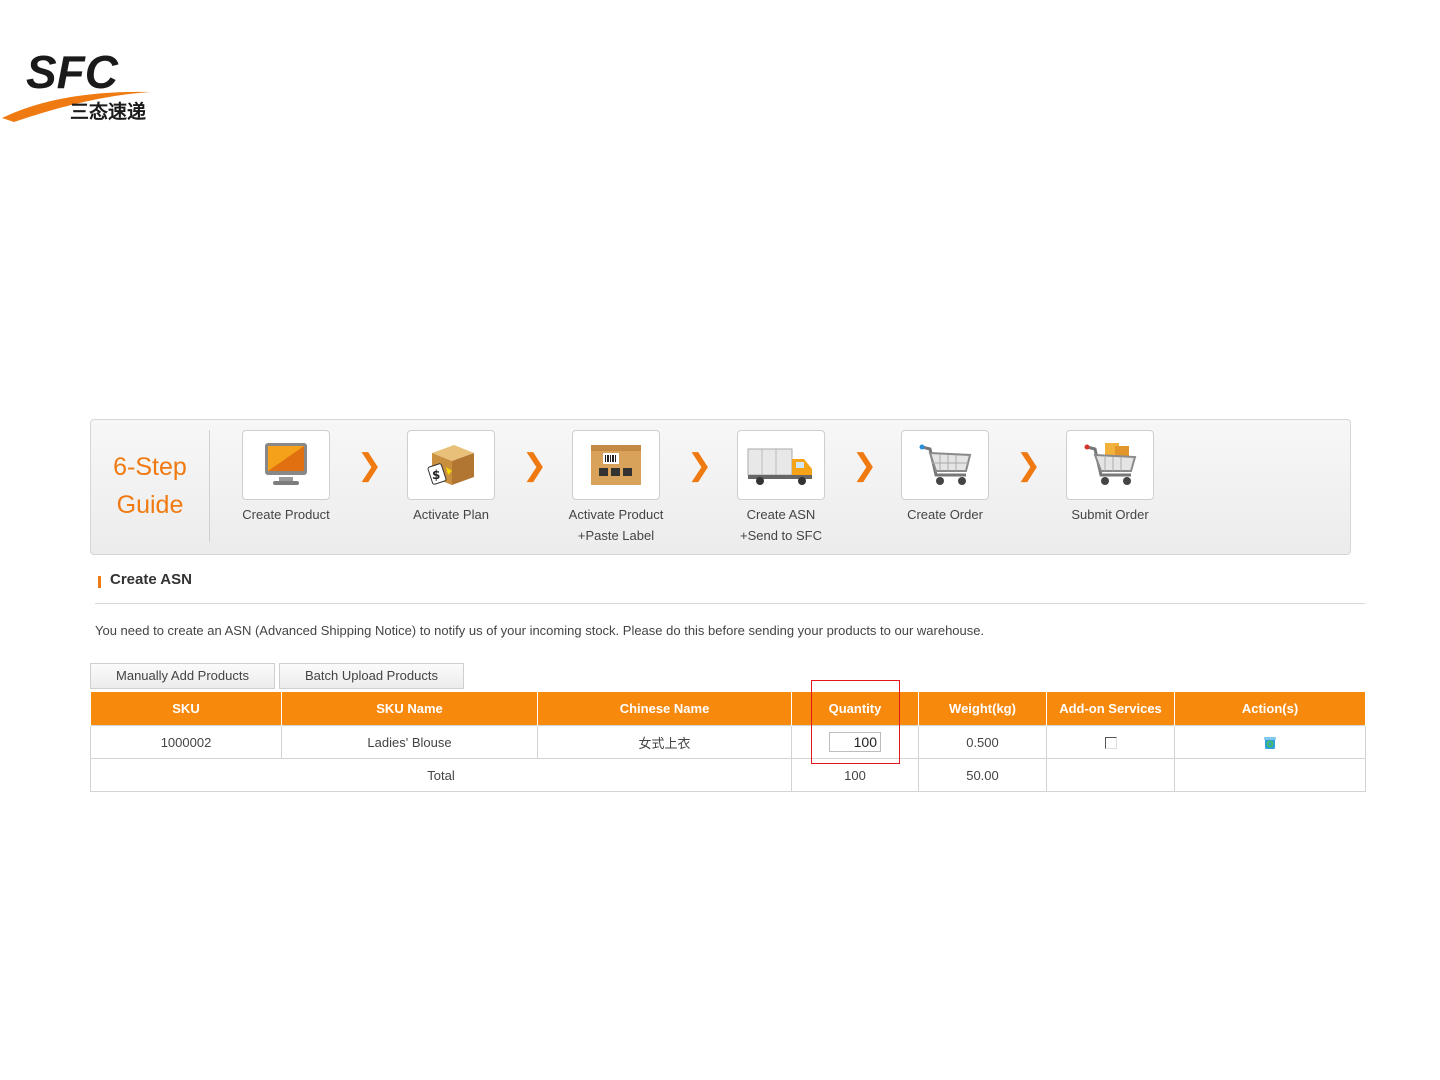  I want to click on cell-weight: 0.500, so click(982, 742).